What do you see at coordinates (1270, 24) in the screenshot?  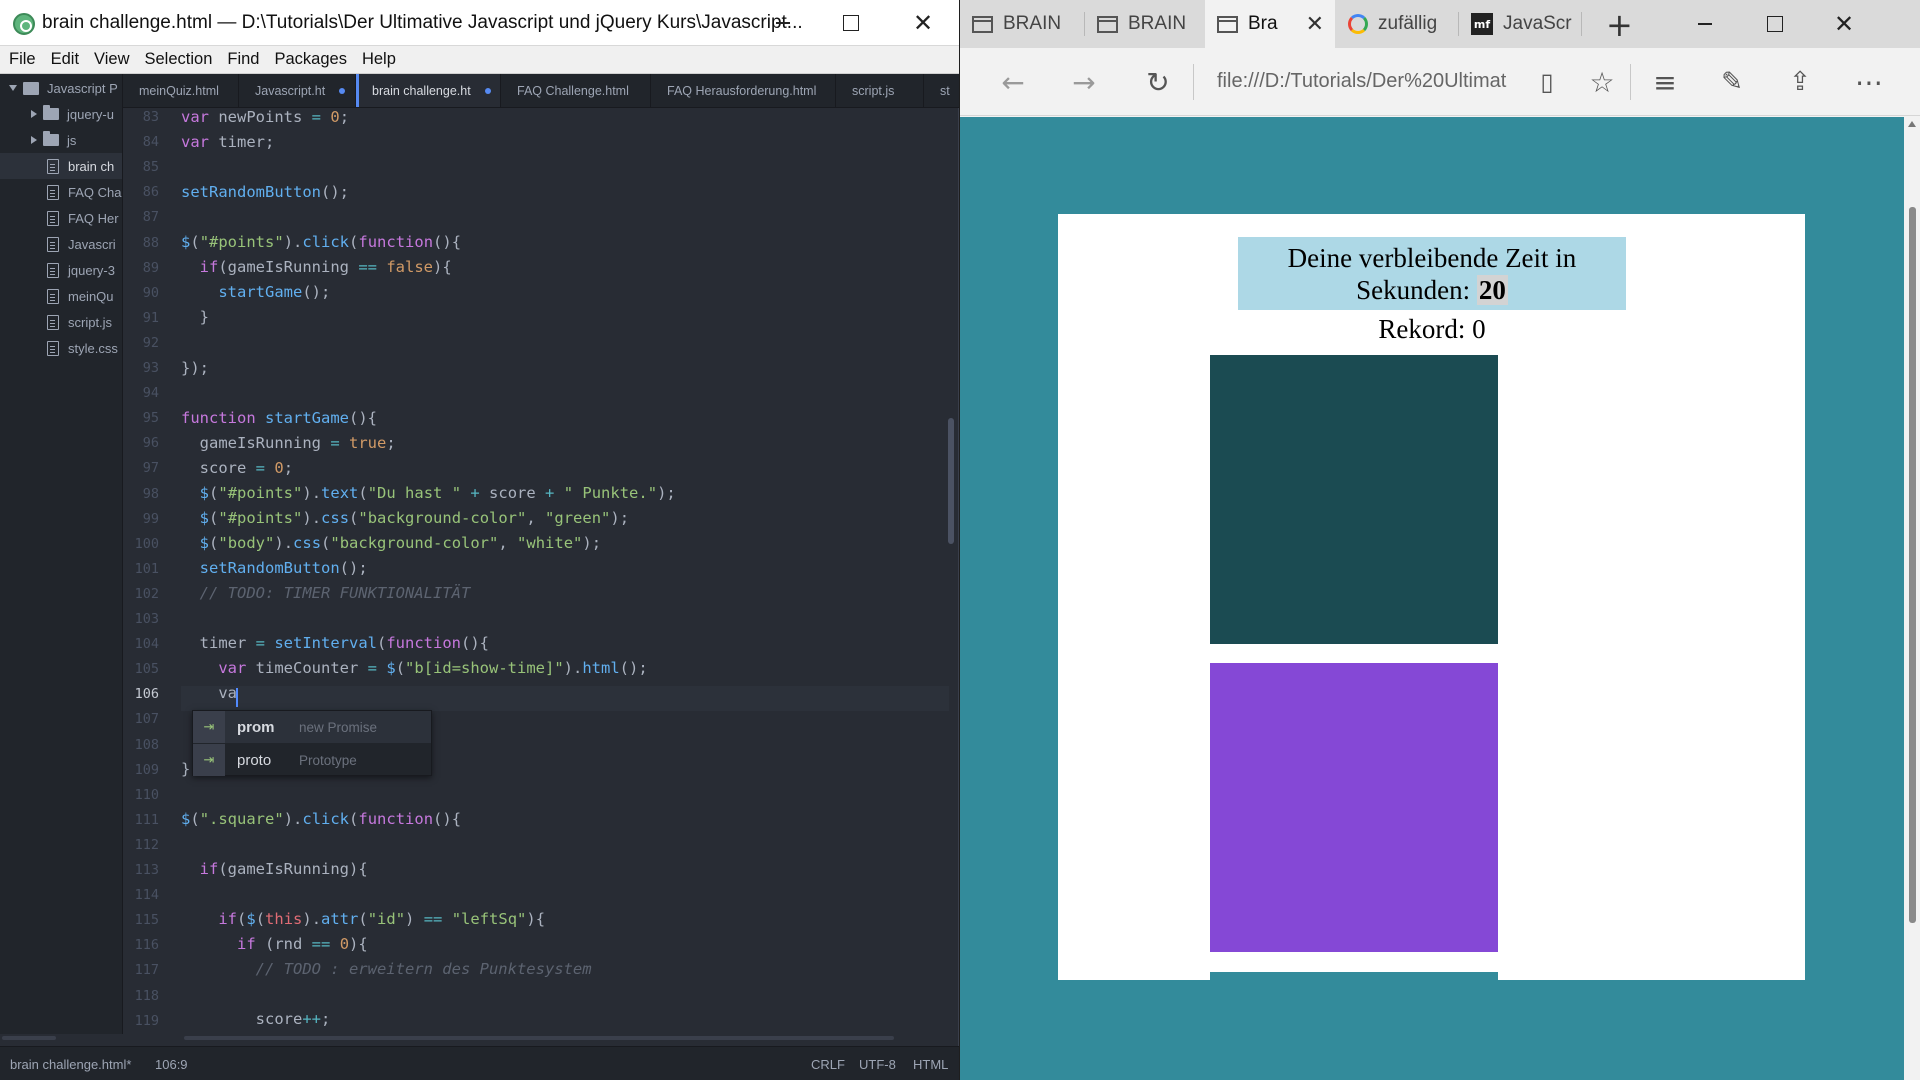 I see `browser-tab-brain-active: Bra ✕` at bounding box center [1270, 24].